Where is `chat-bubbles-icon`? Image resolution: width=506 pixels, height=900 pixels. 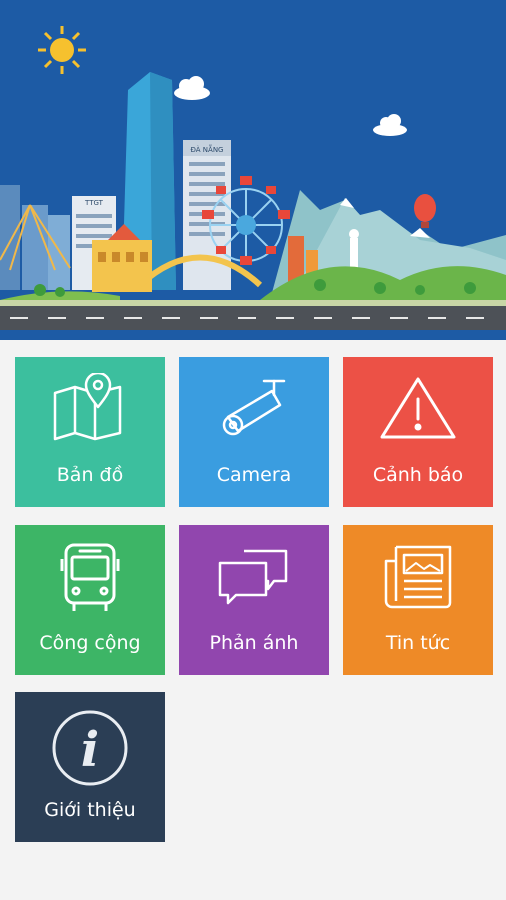 chat-bubbles-icon is located at coordinates (254, 581).